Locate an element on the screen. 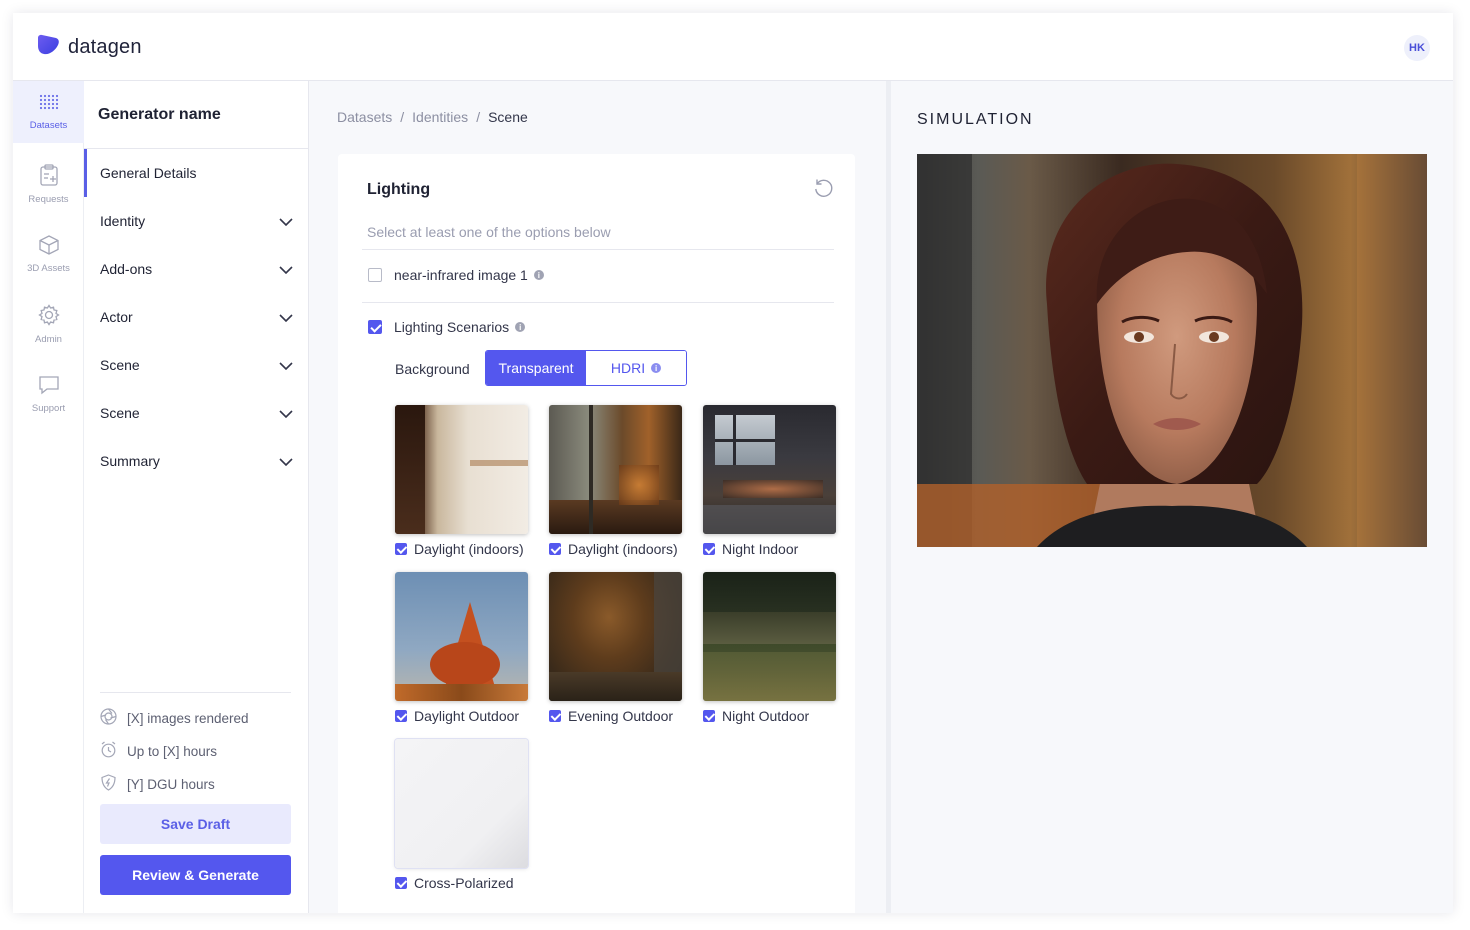 This screenshot has width=1470, height=930. scenario-evening-outdoor: Evening Outdoor is located at coordinates (615, 648).